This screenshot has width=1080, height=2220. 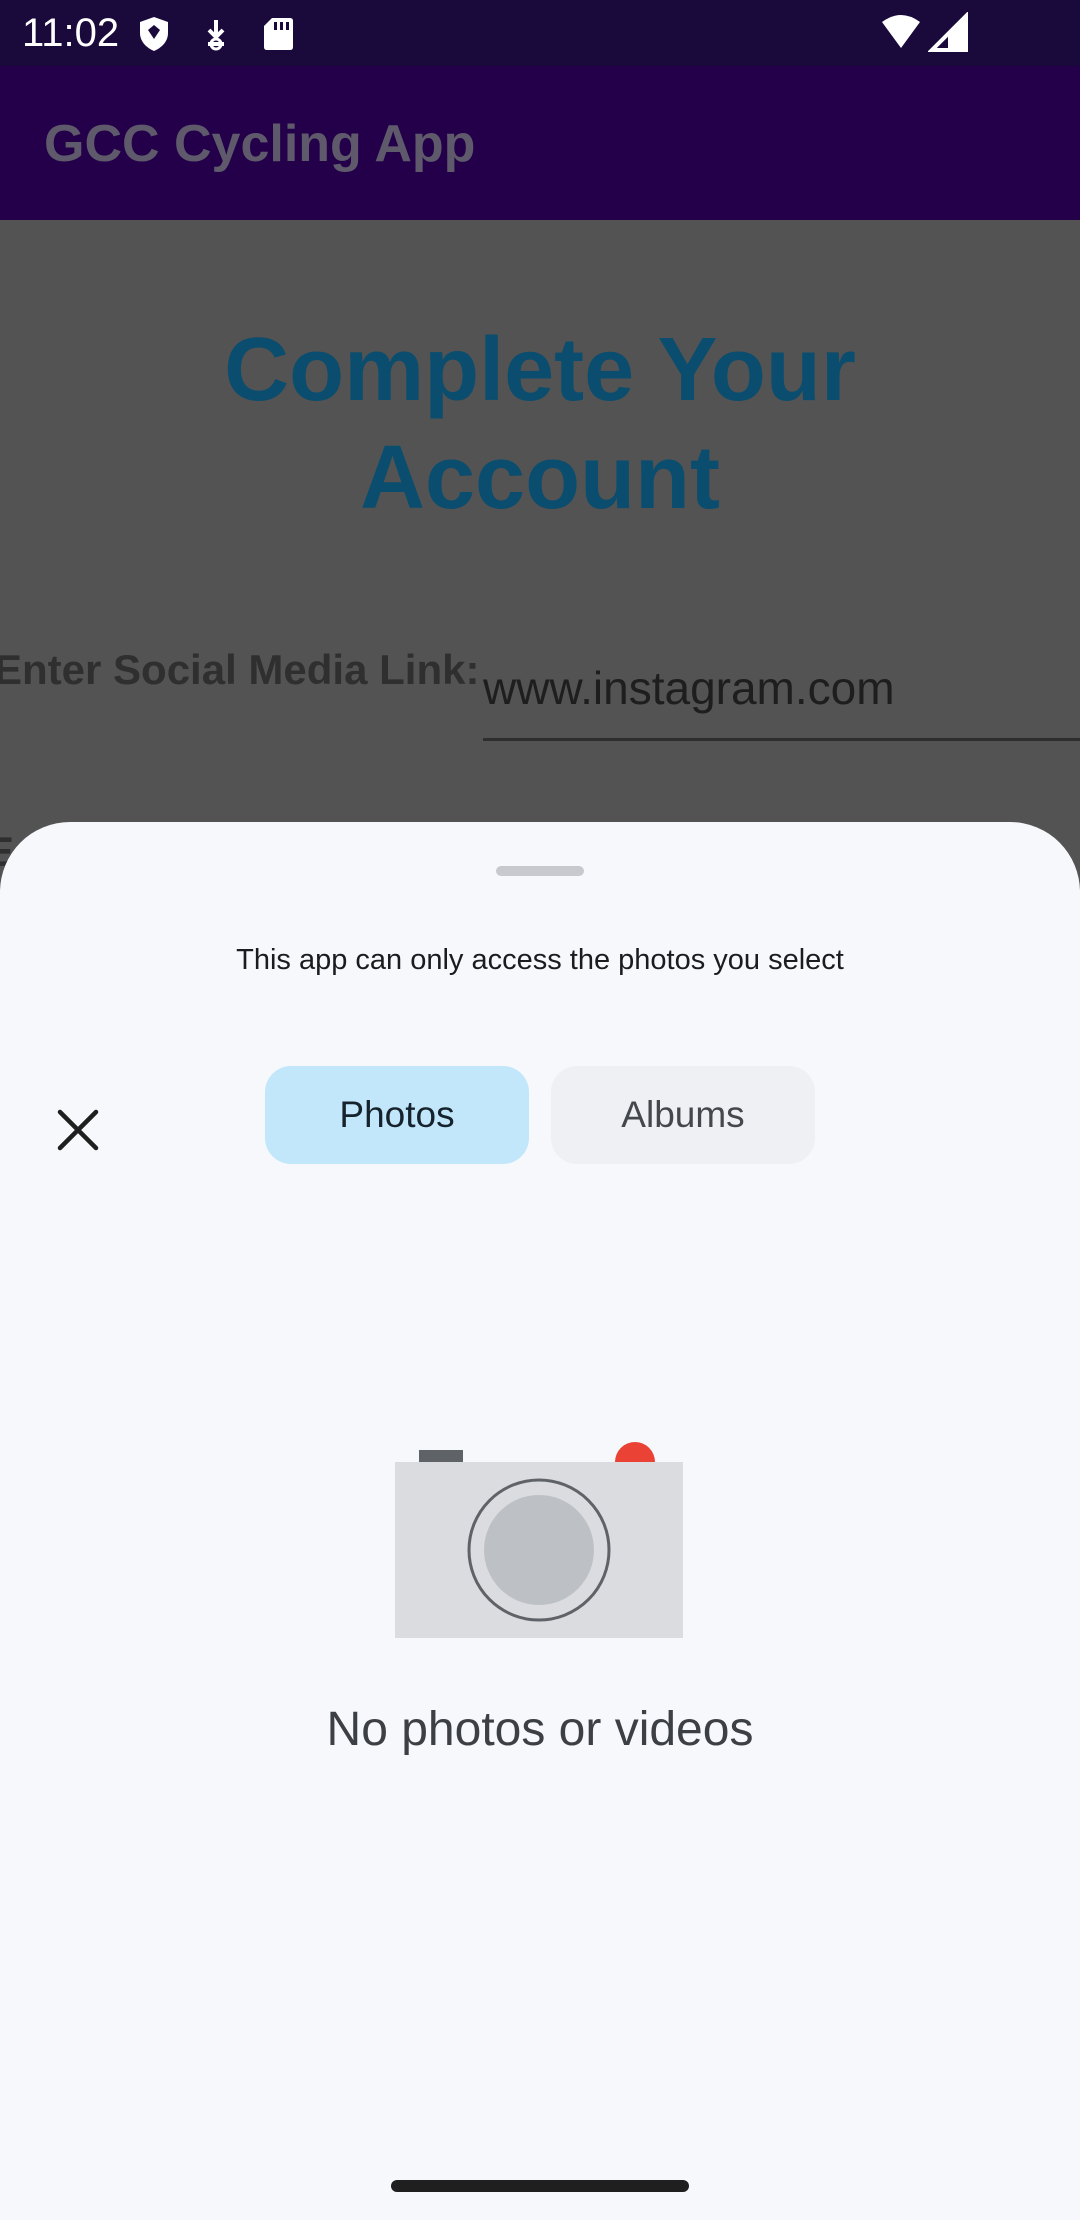 What do you see at coordinates (260, 144) in the screenshot?
I see `app-title: GCC Cycling App` at bounding box center [260, 144].